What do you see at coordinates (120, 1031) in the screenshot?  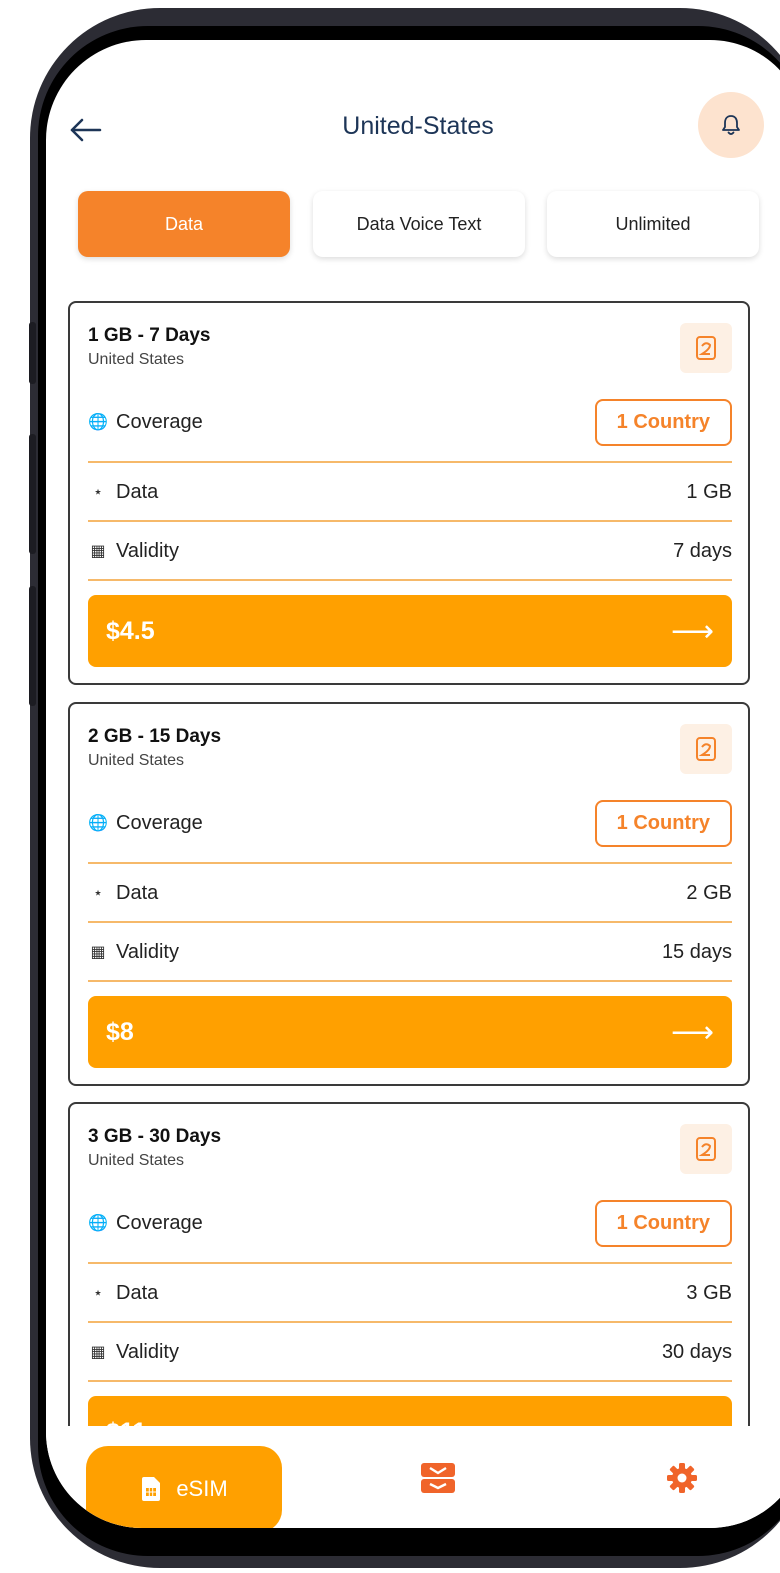 I see `price-label: $8` at bounding box center [120, 1031].